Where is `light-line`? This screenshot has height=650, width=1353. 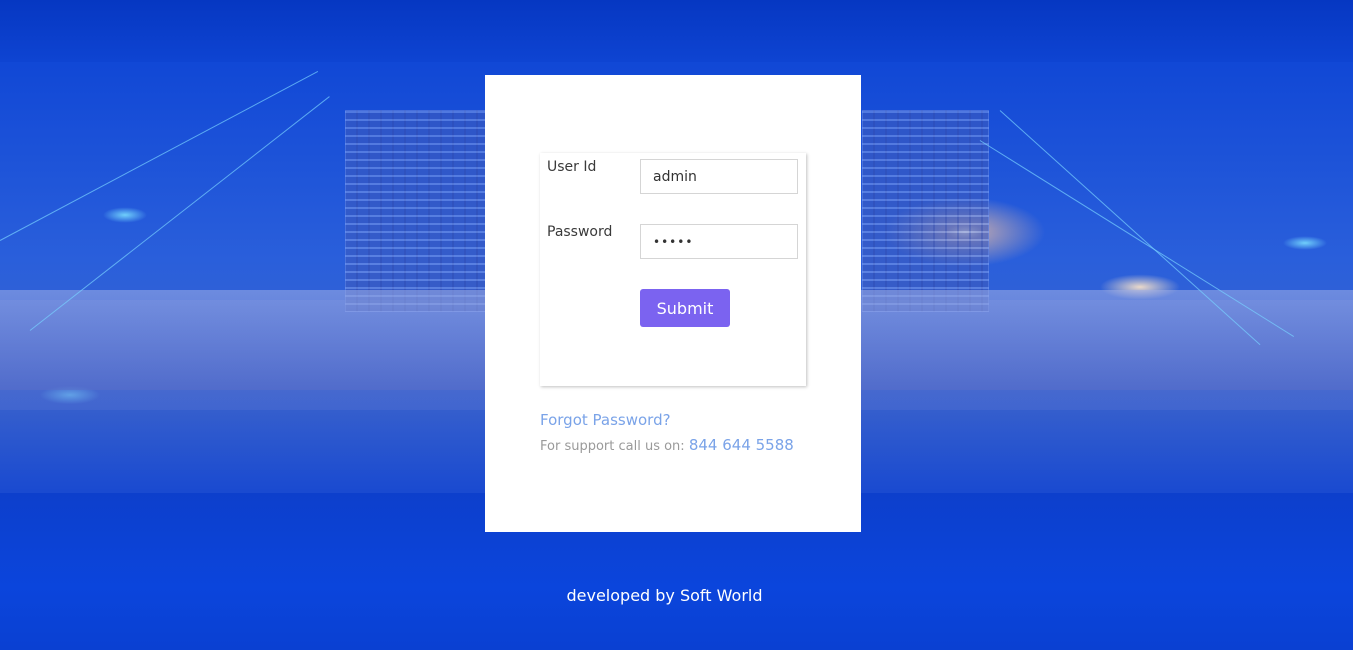
light-line is located at coordinates (159, 156).